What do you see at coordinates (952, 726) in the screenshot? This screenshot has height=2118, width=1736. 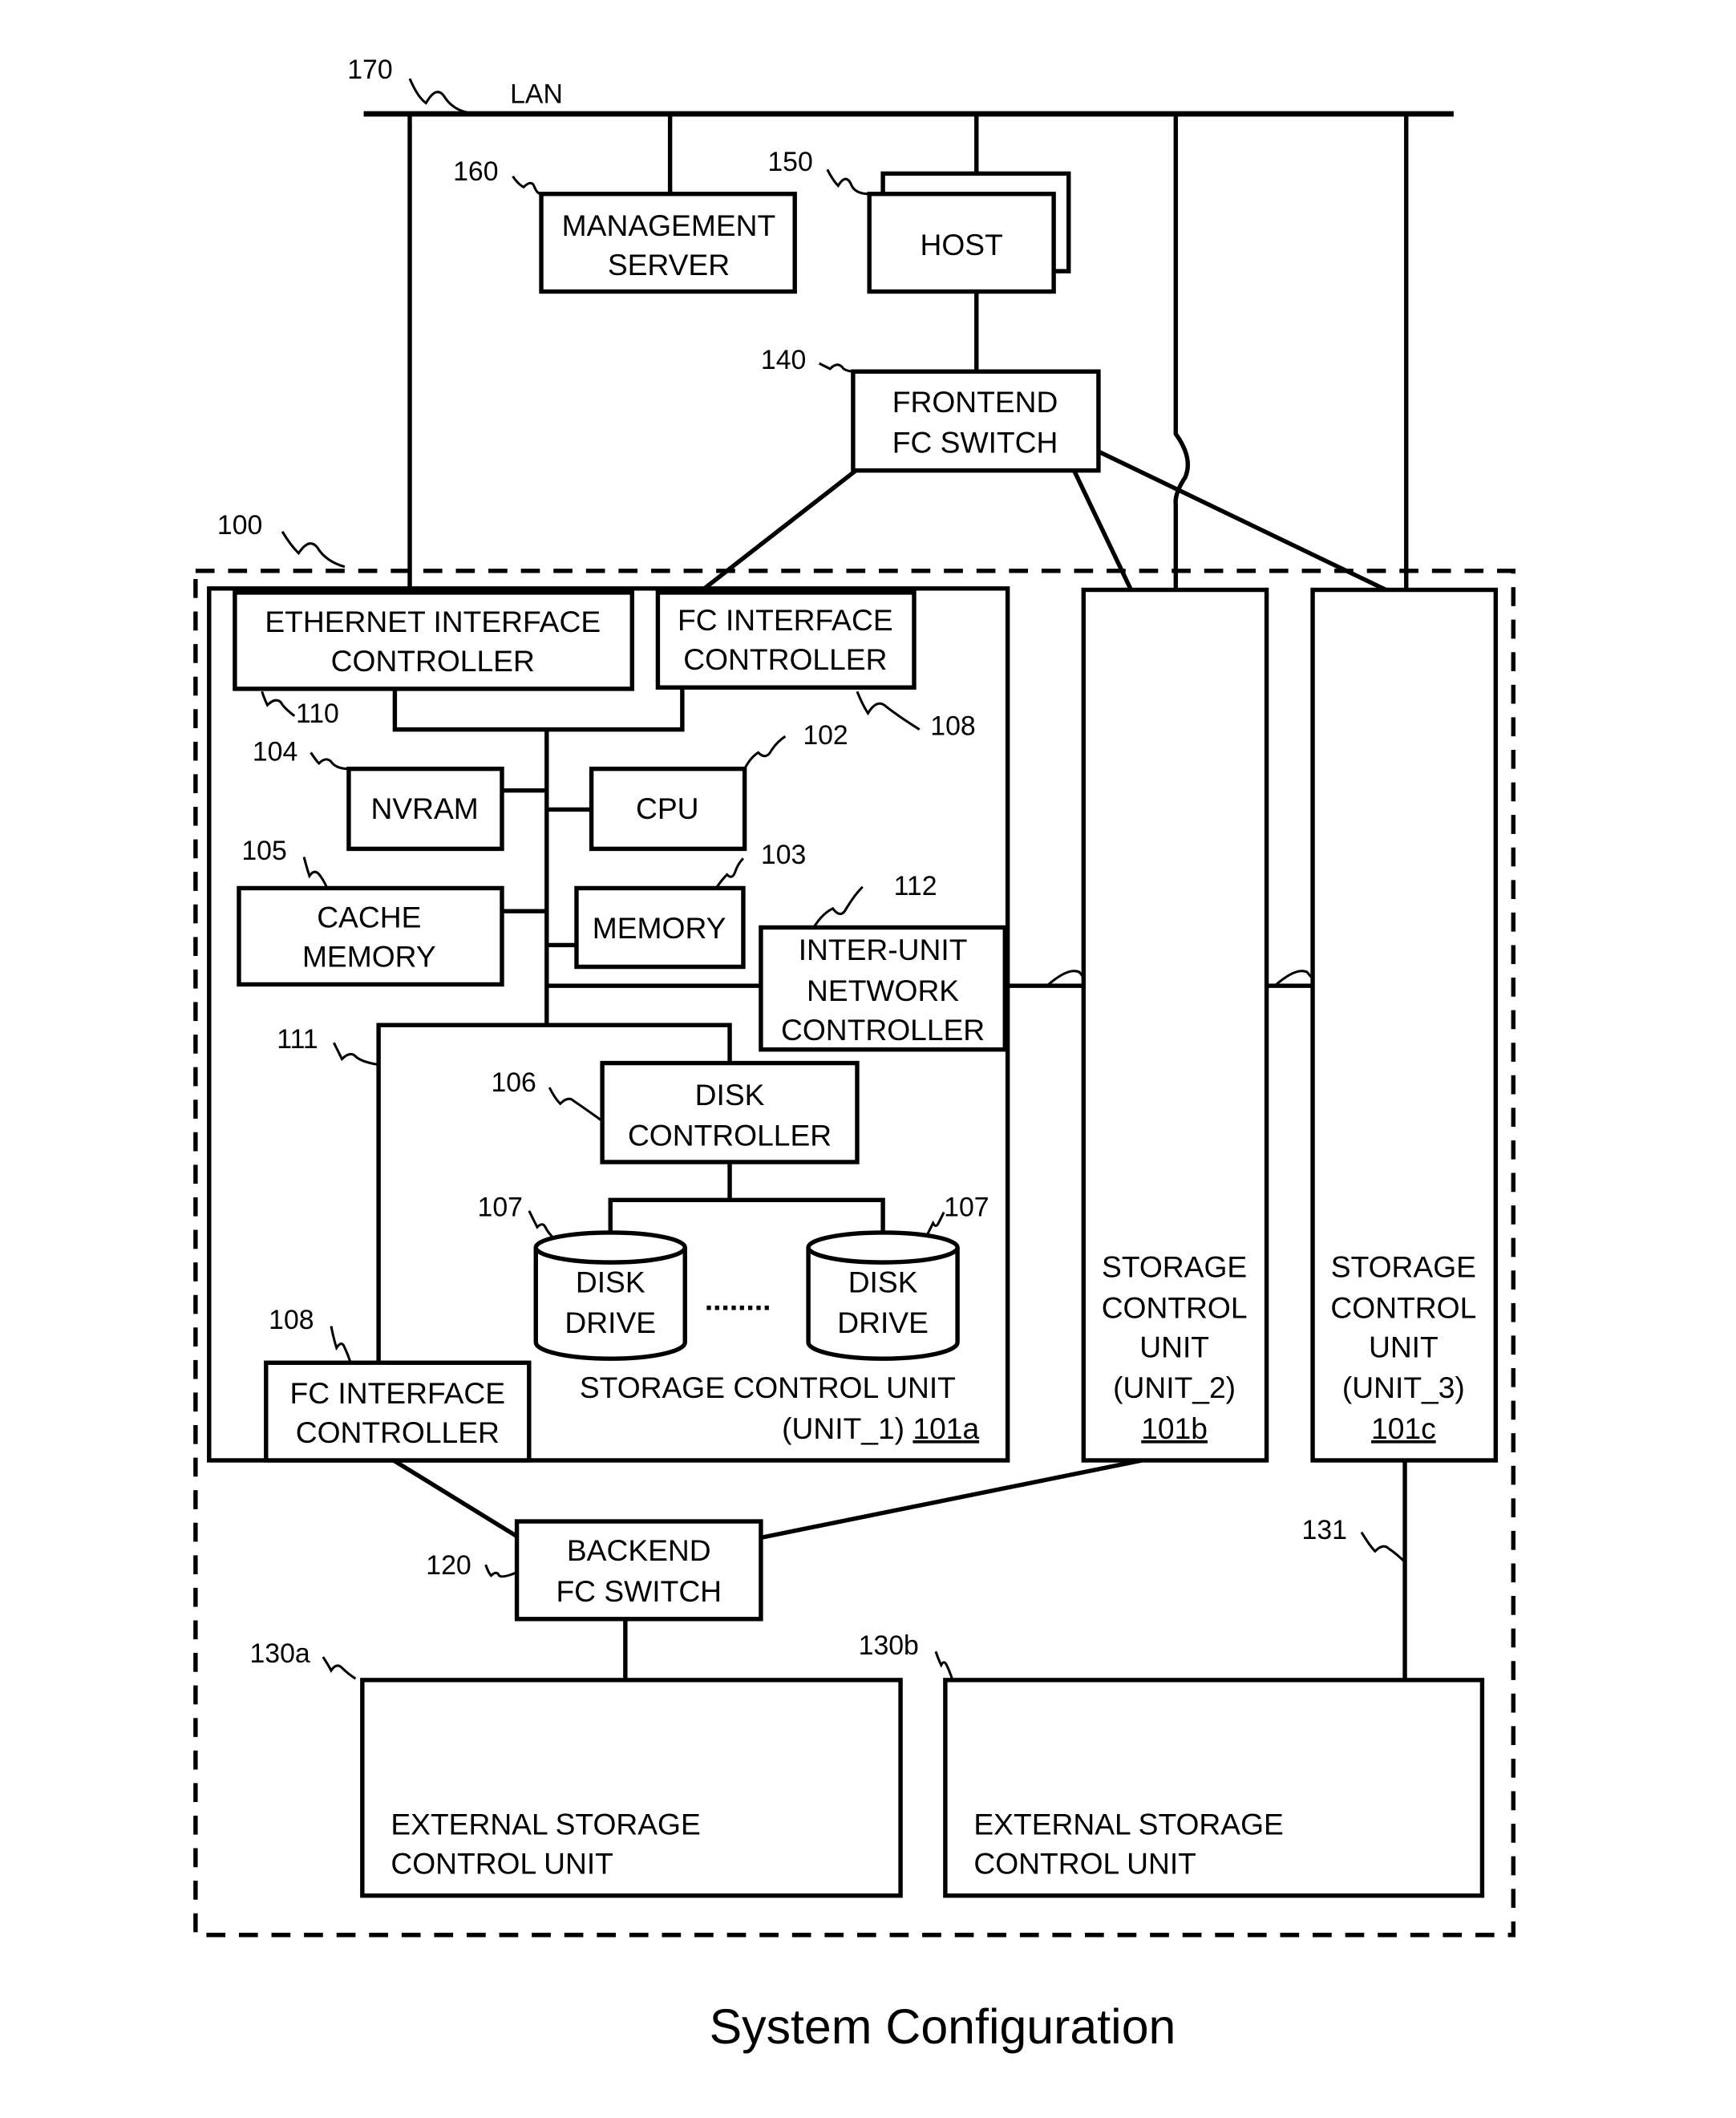 I see `fc-if-top-ref: 108` at bounding box center [952, 726].